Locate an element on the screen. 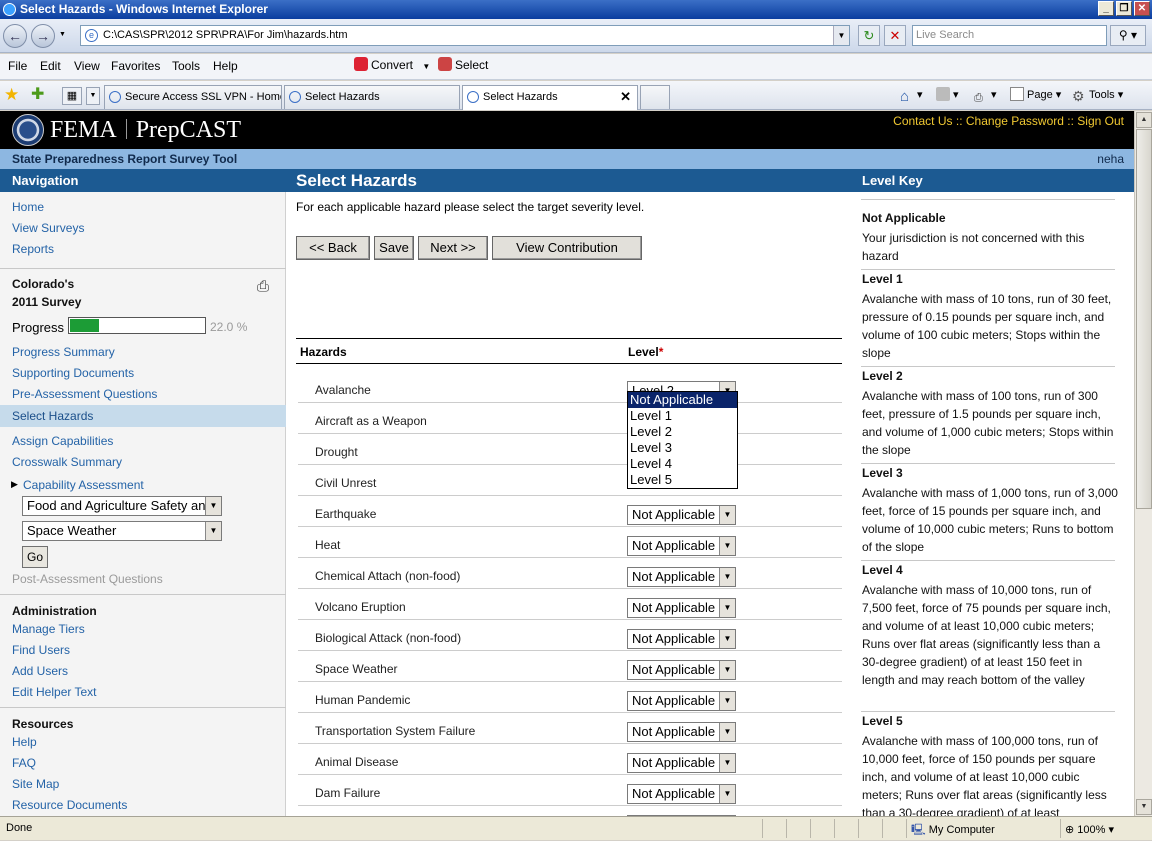  sidebar-item-manage-tiers: Manage Tiers is located at coordinates (48, 629).